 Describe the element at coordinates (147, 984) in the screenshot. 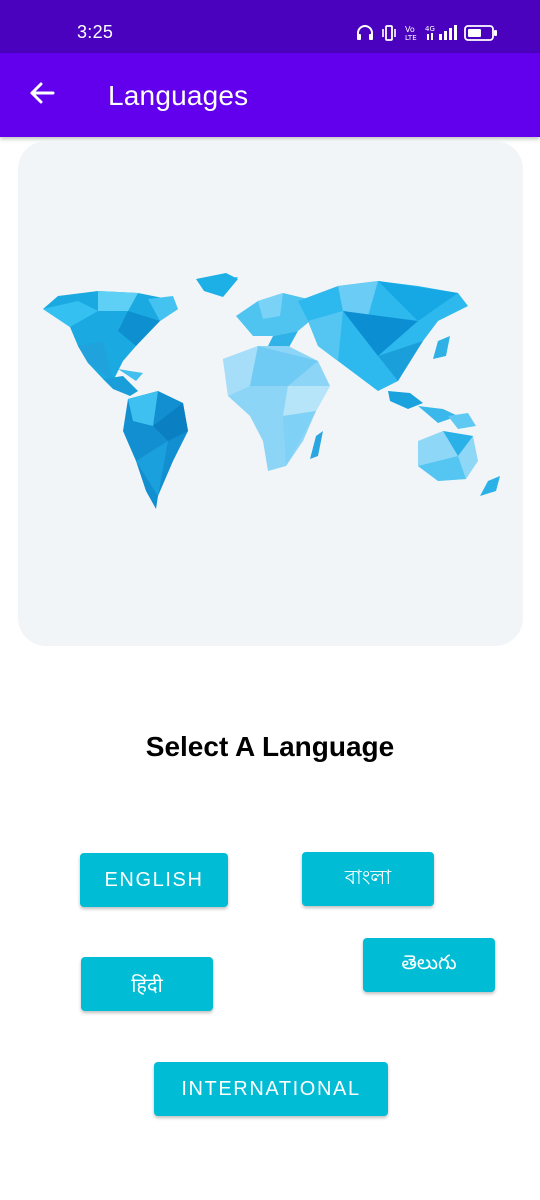

I see `hindi-button: हिंदी` at that location.